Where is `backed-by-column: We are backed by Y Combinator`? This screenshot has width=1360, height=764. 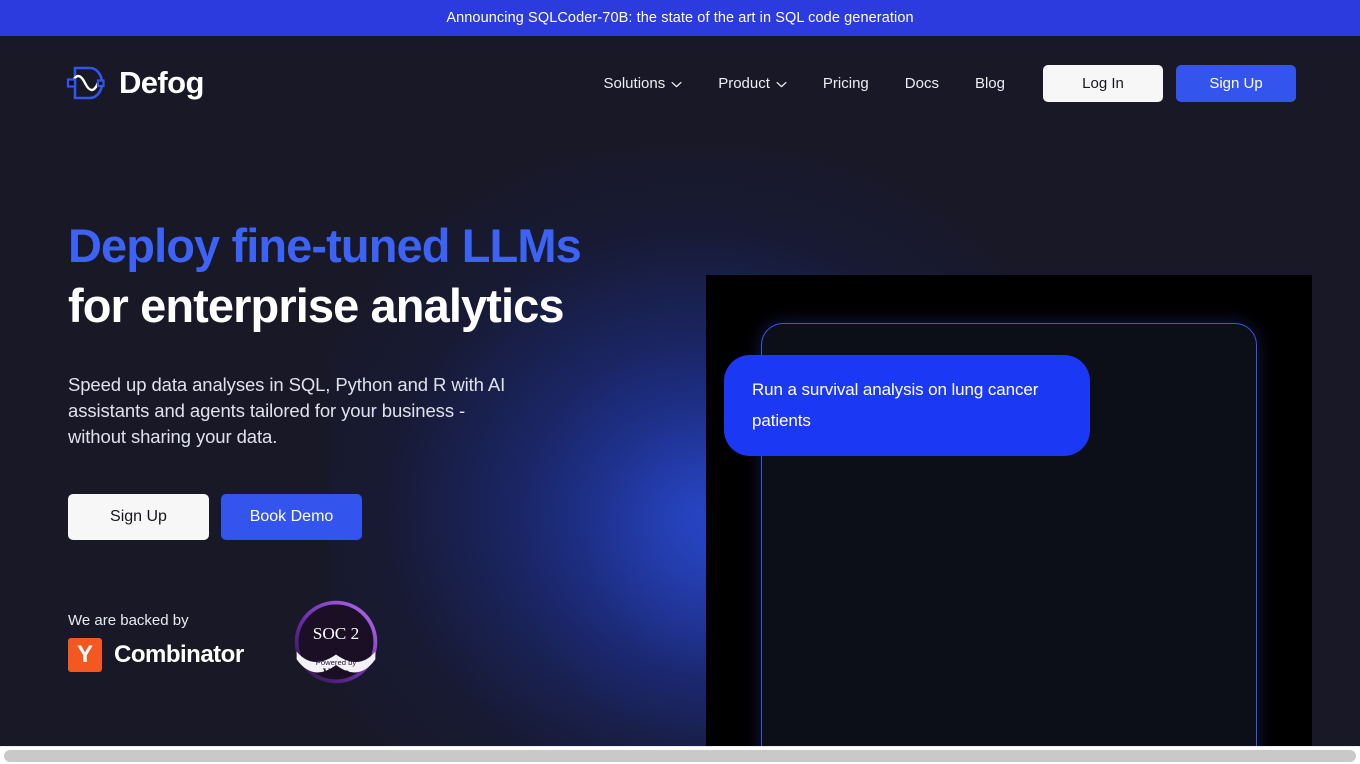
backed-by-column: We are backed by Y Combinator is located at coordinates (178, 642).